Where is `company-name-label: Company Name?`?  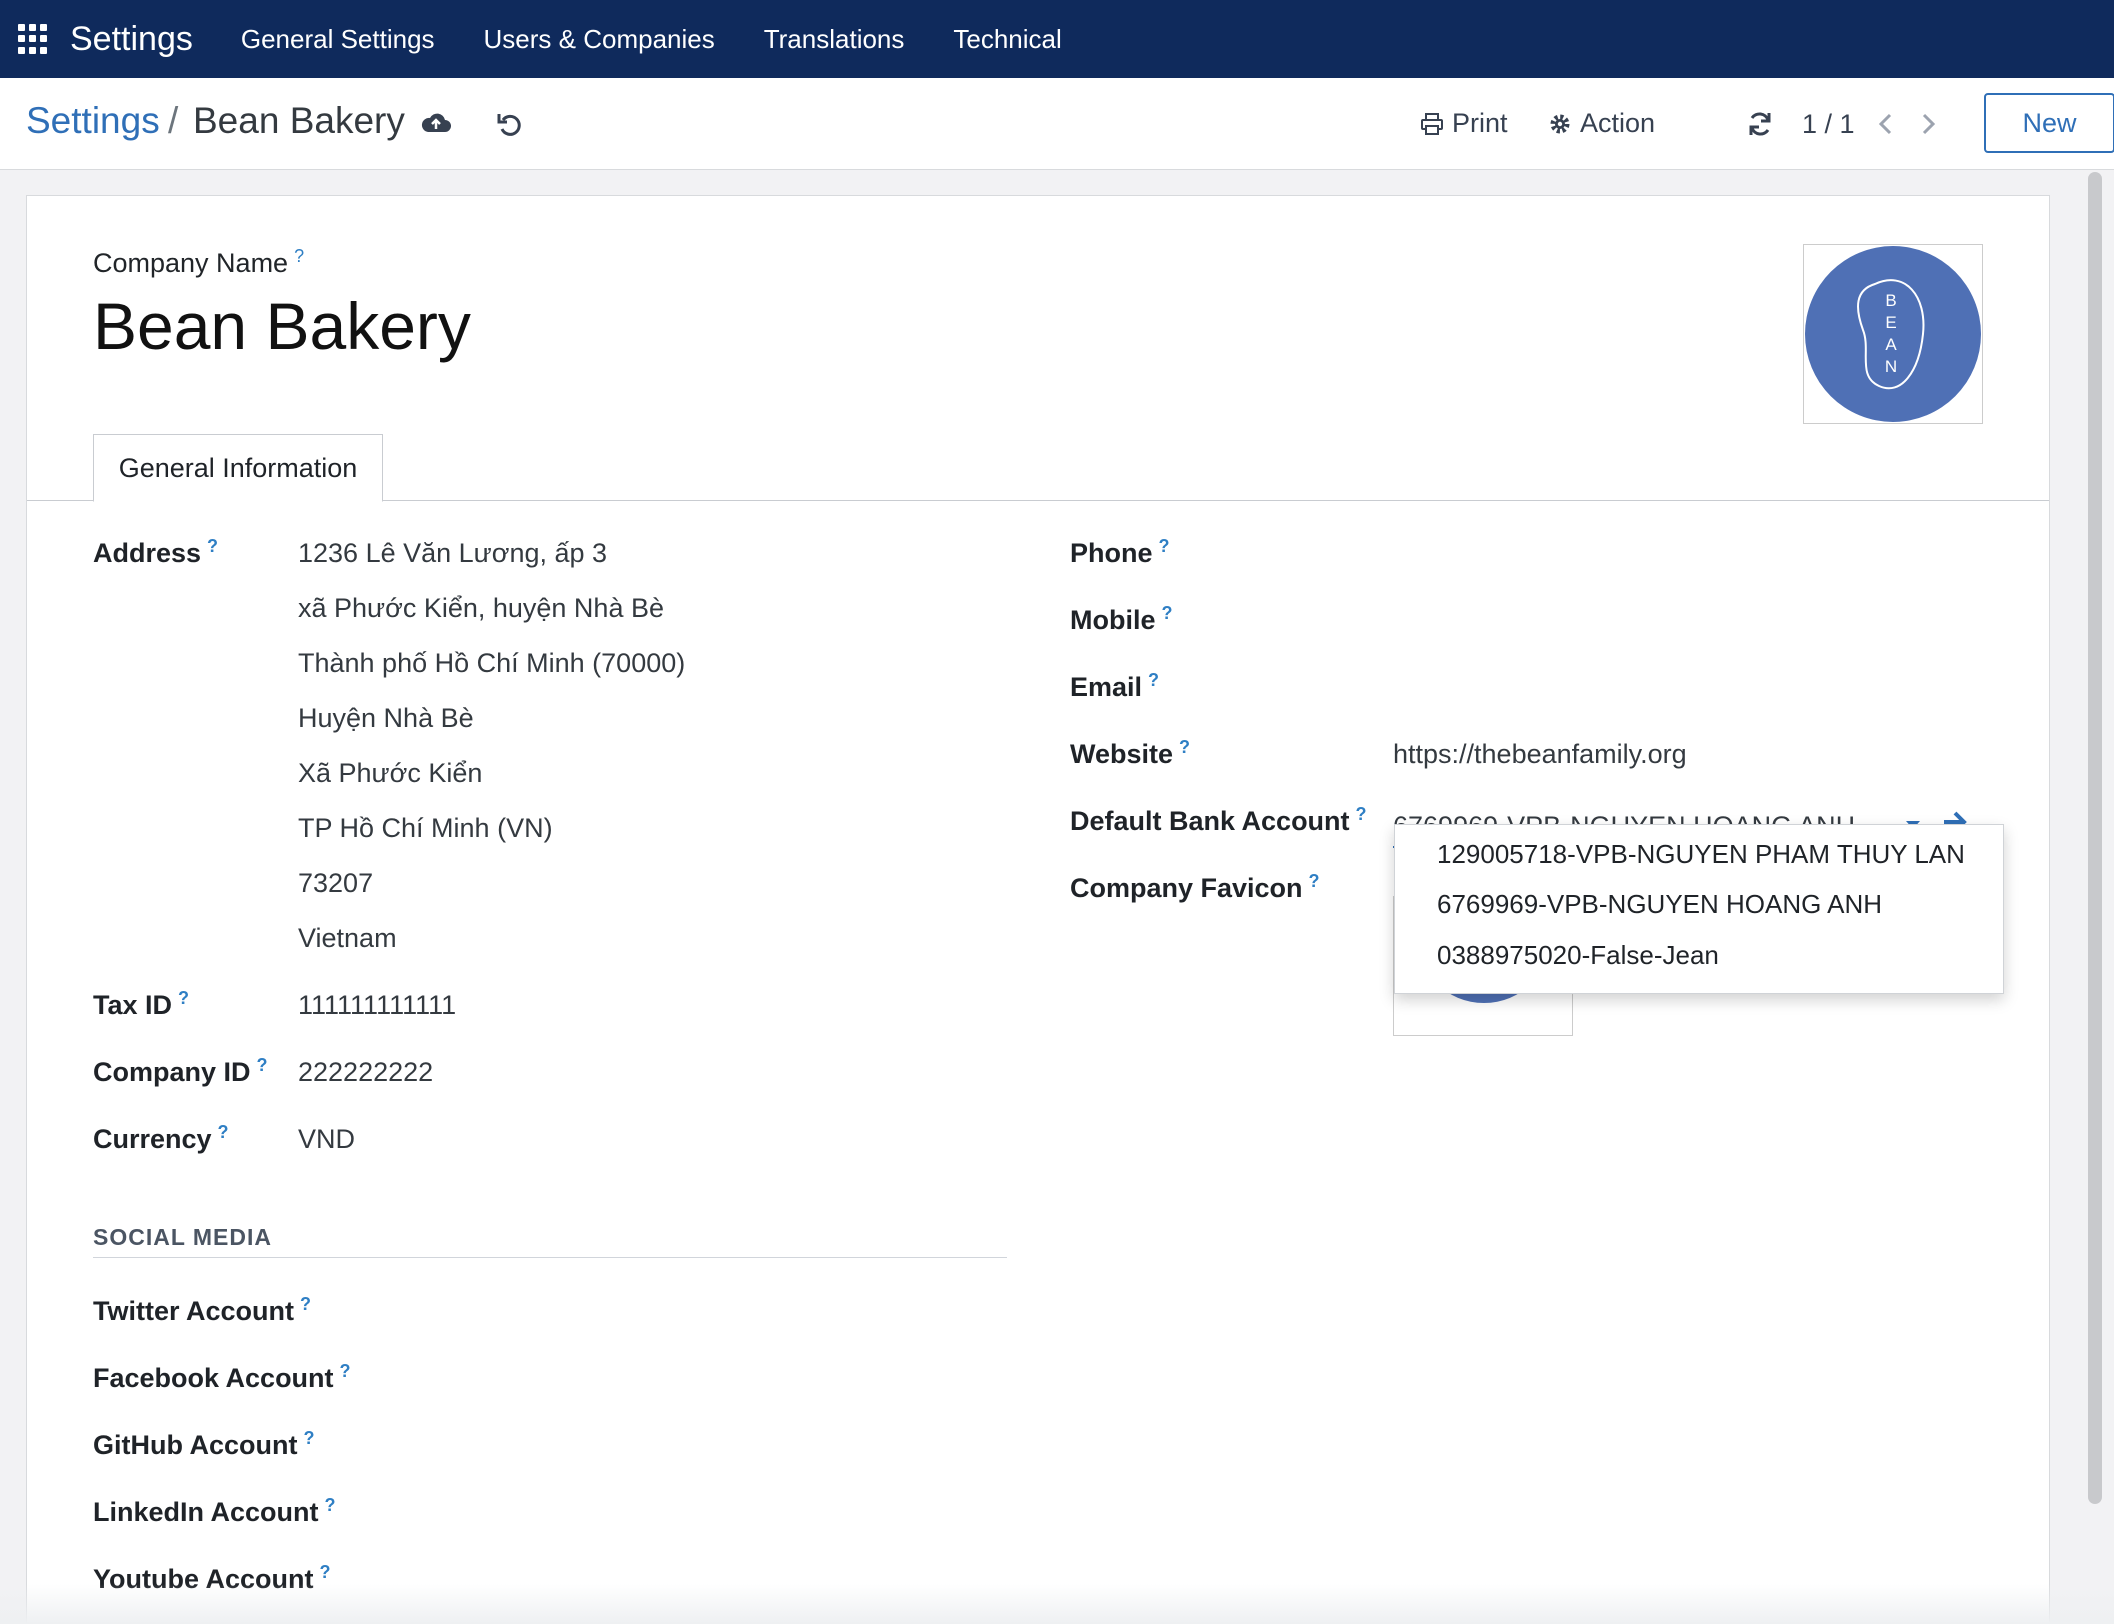
company-name-label: Company Name? is located at coordinates (199, 262).